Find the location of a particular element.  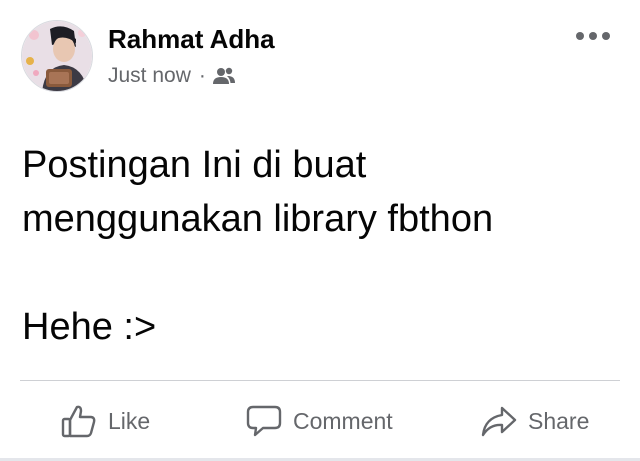

action-bar: Like Comment Share is located at coordinates (320, 421).